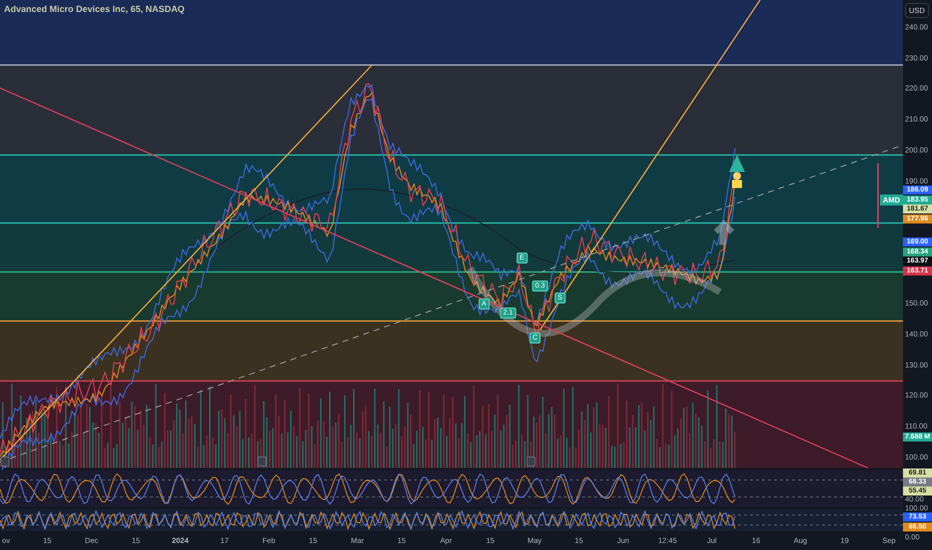 This screenshot has width=932, height=550. Describe the element at coordinates (94, 9) in the screenshot. I see `chart-title: Advanced Micro Devices Inc, 65, NASDAQ` at that location.